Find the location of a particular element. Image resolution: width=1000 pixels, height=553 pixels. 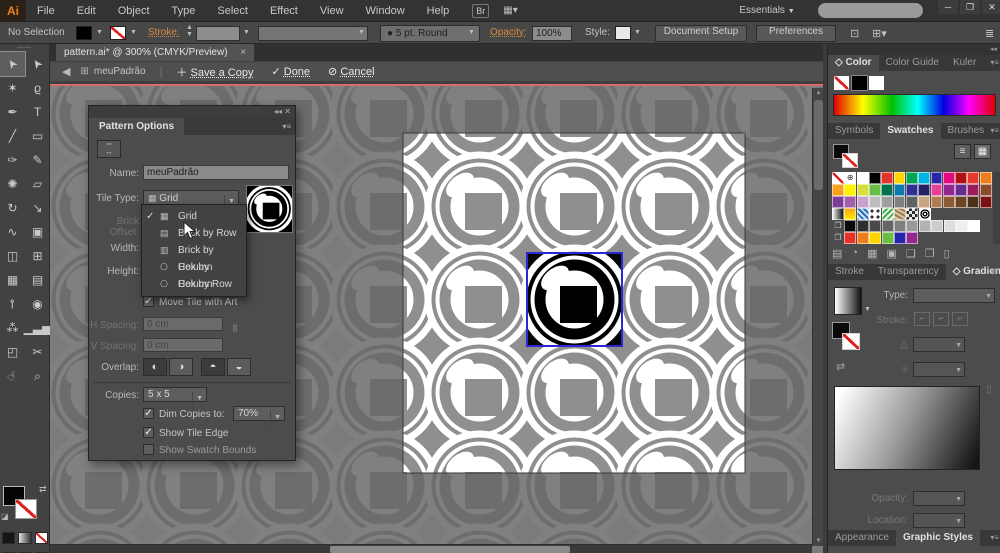

menu-help: Help is located at coordinates (438, 11).